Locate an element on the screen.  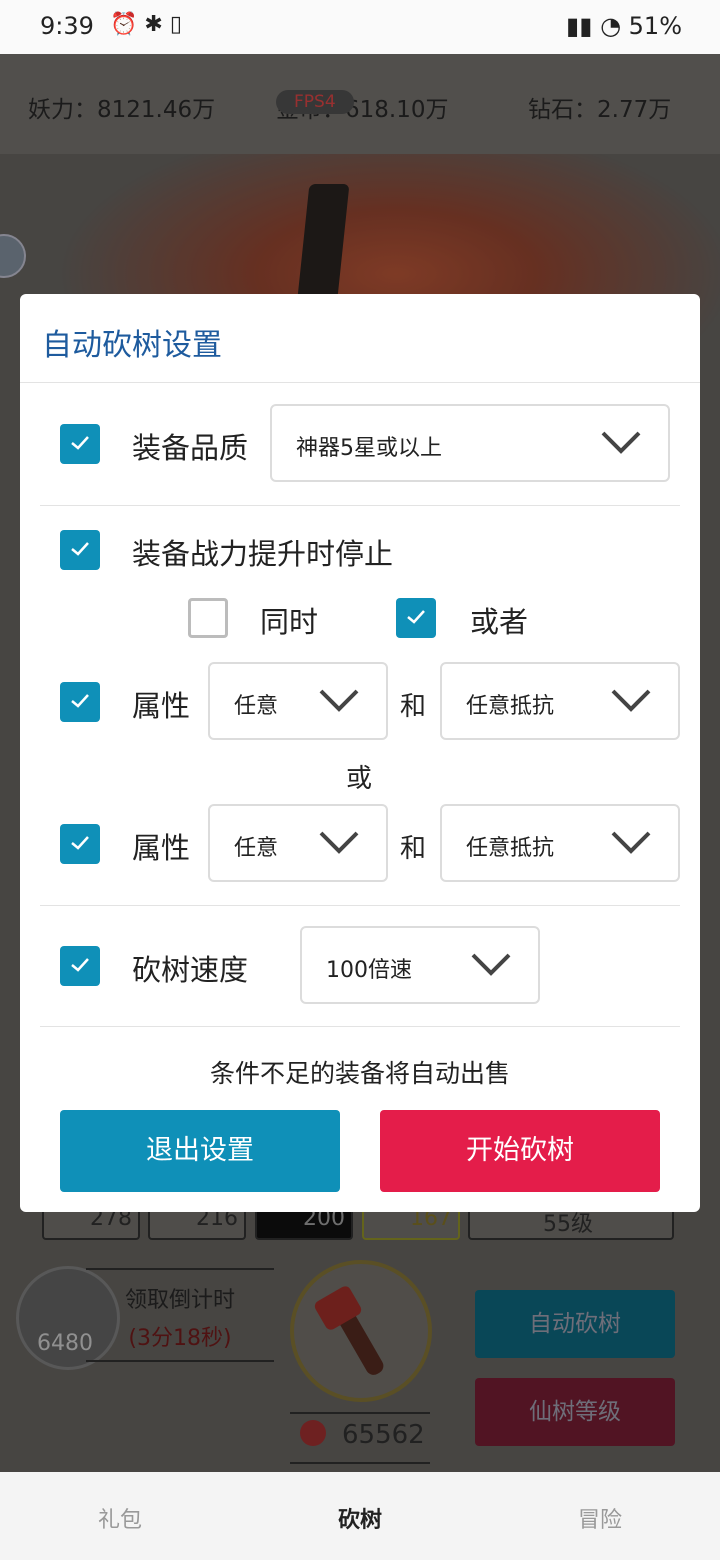
battery-level: ▮▮ ◔ 51% is located at coordinates (624, 26).